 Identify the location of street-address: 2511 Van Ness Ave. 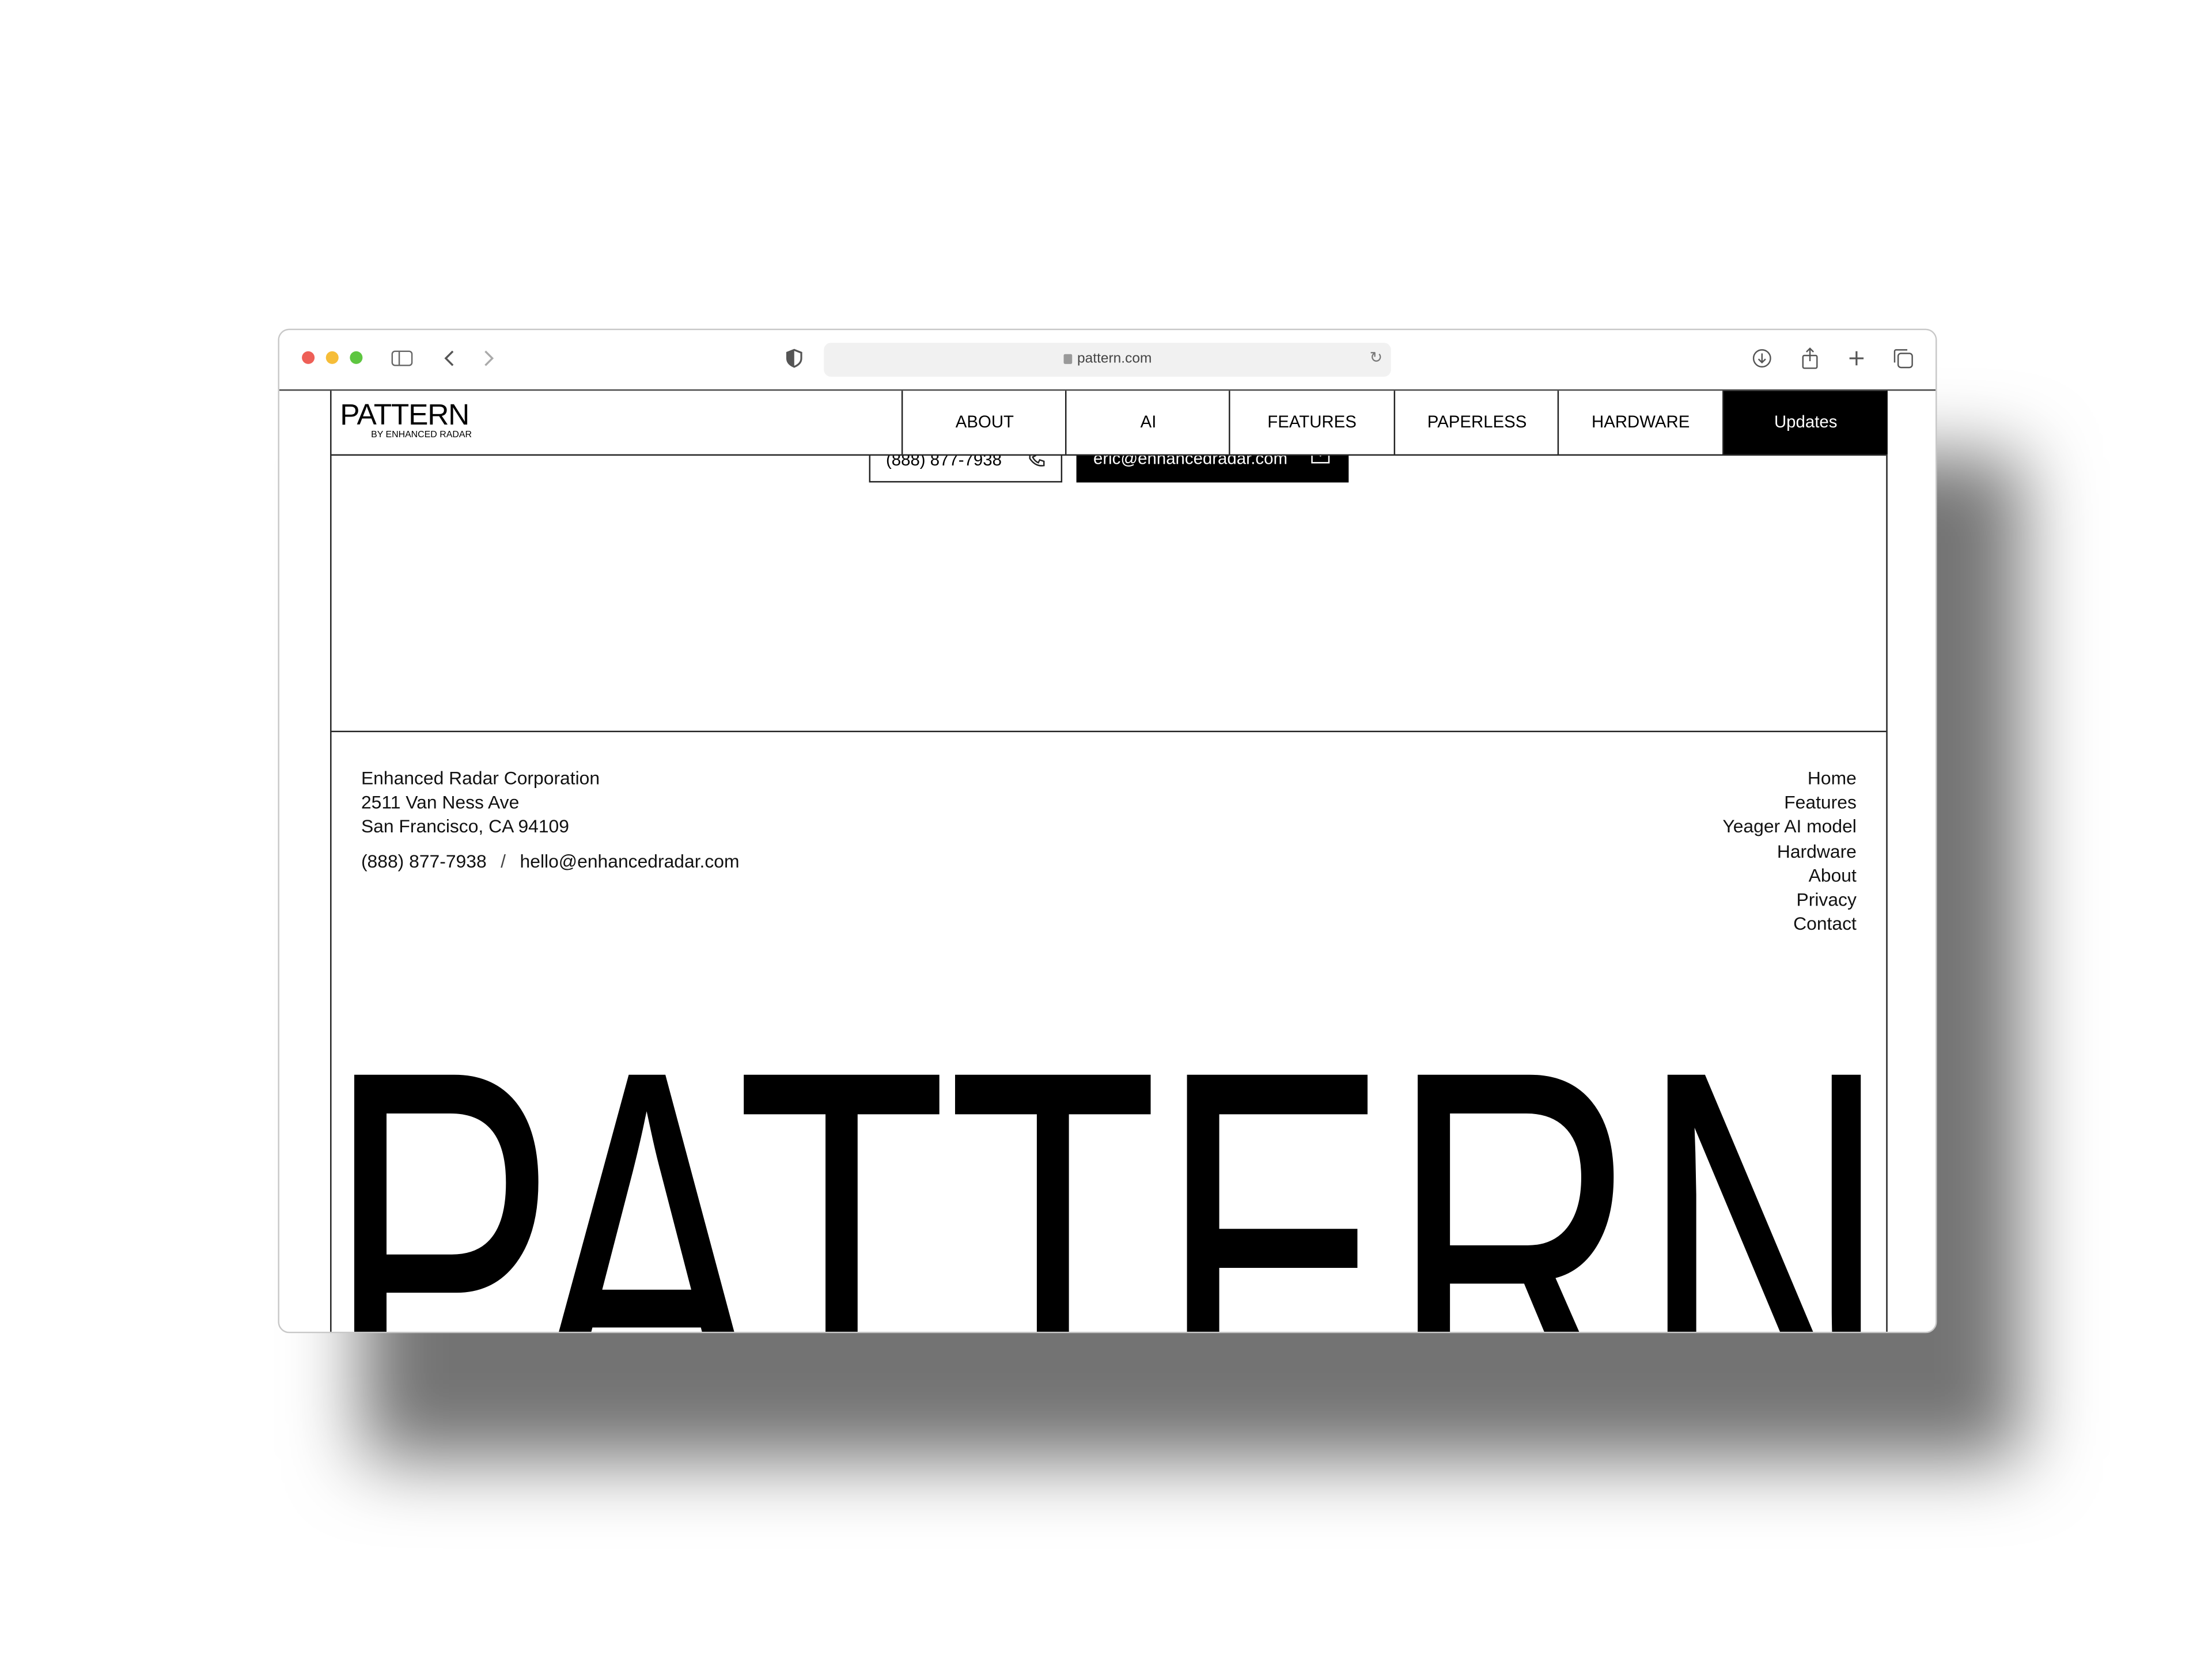
(440, 802).